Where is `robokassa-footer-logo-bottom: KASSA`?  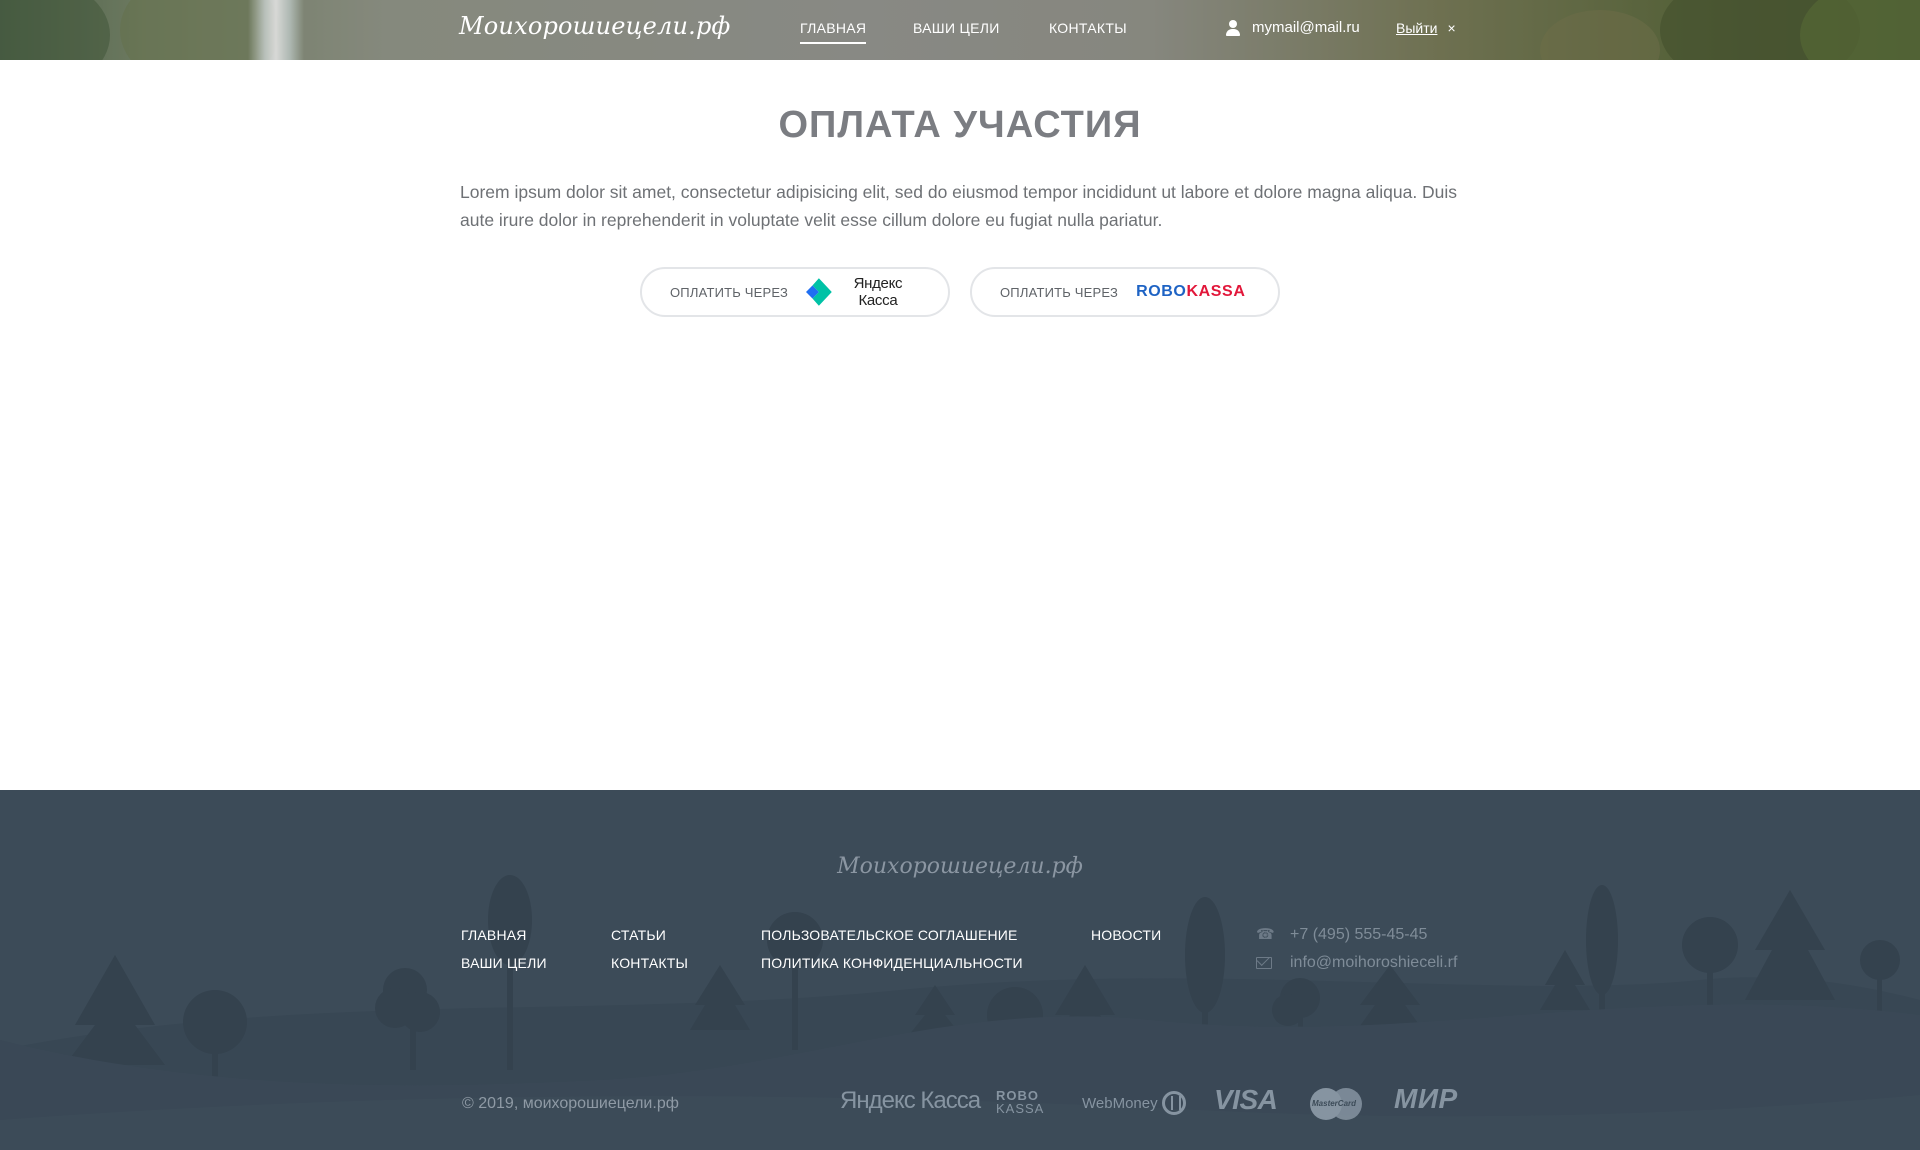 robokassa-footer-logo-bottom: KASSA is located at coordinates (1020, 1108).